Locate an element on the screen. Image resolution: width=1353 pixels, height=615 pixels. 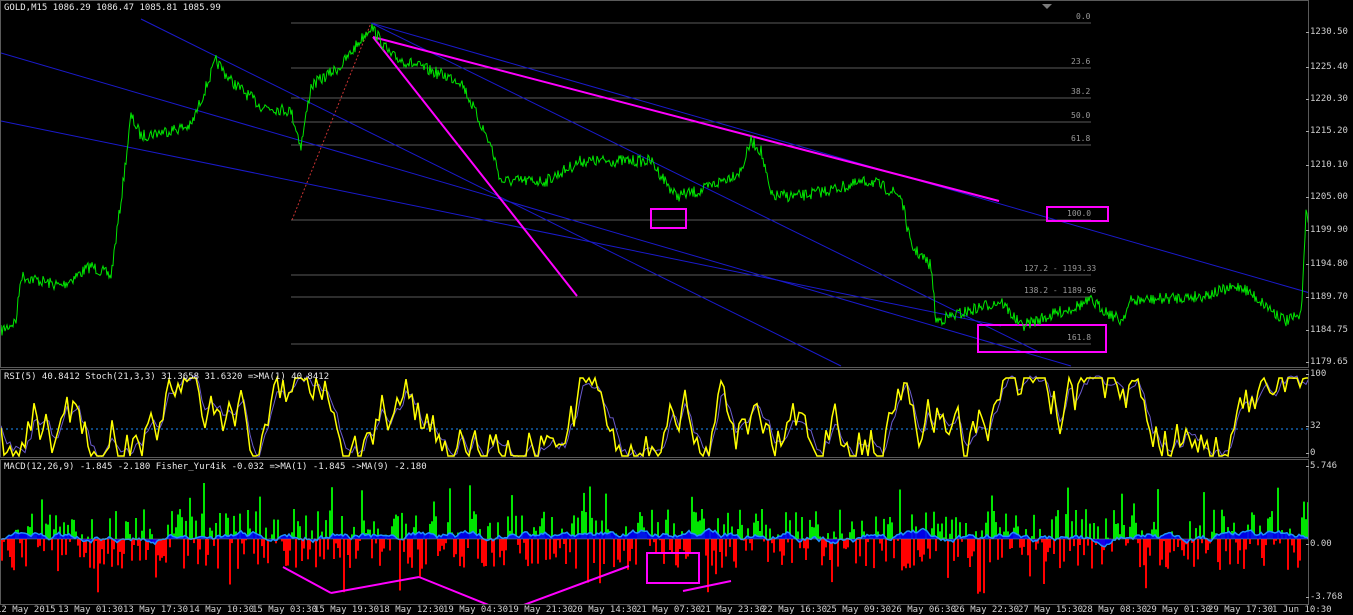
chart-shift-marker-icon is located at coordinates (1047, 6).